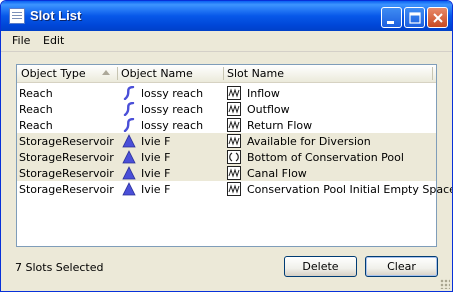 This screenshot has width=453, height=292. Describe the element at coordinates (280, 125) in the screenshot. I see `slot-name-cell: Return Flow` at that location.